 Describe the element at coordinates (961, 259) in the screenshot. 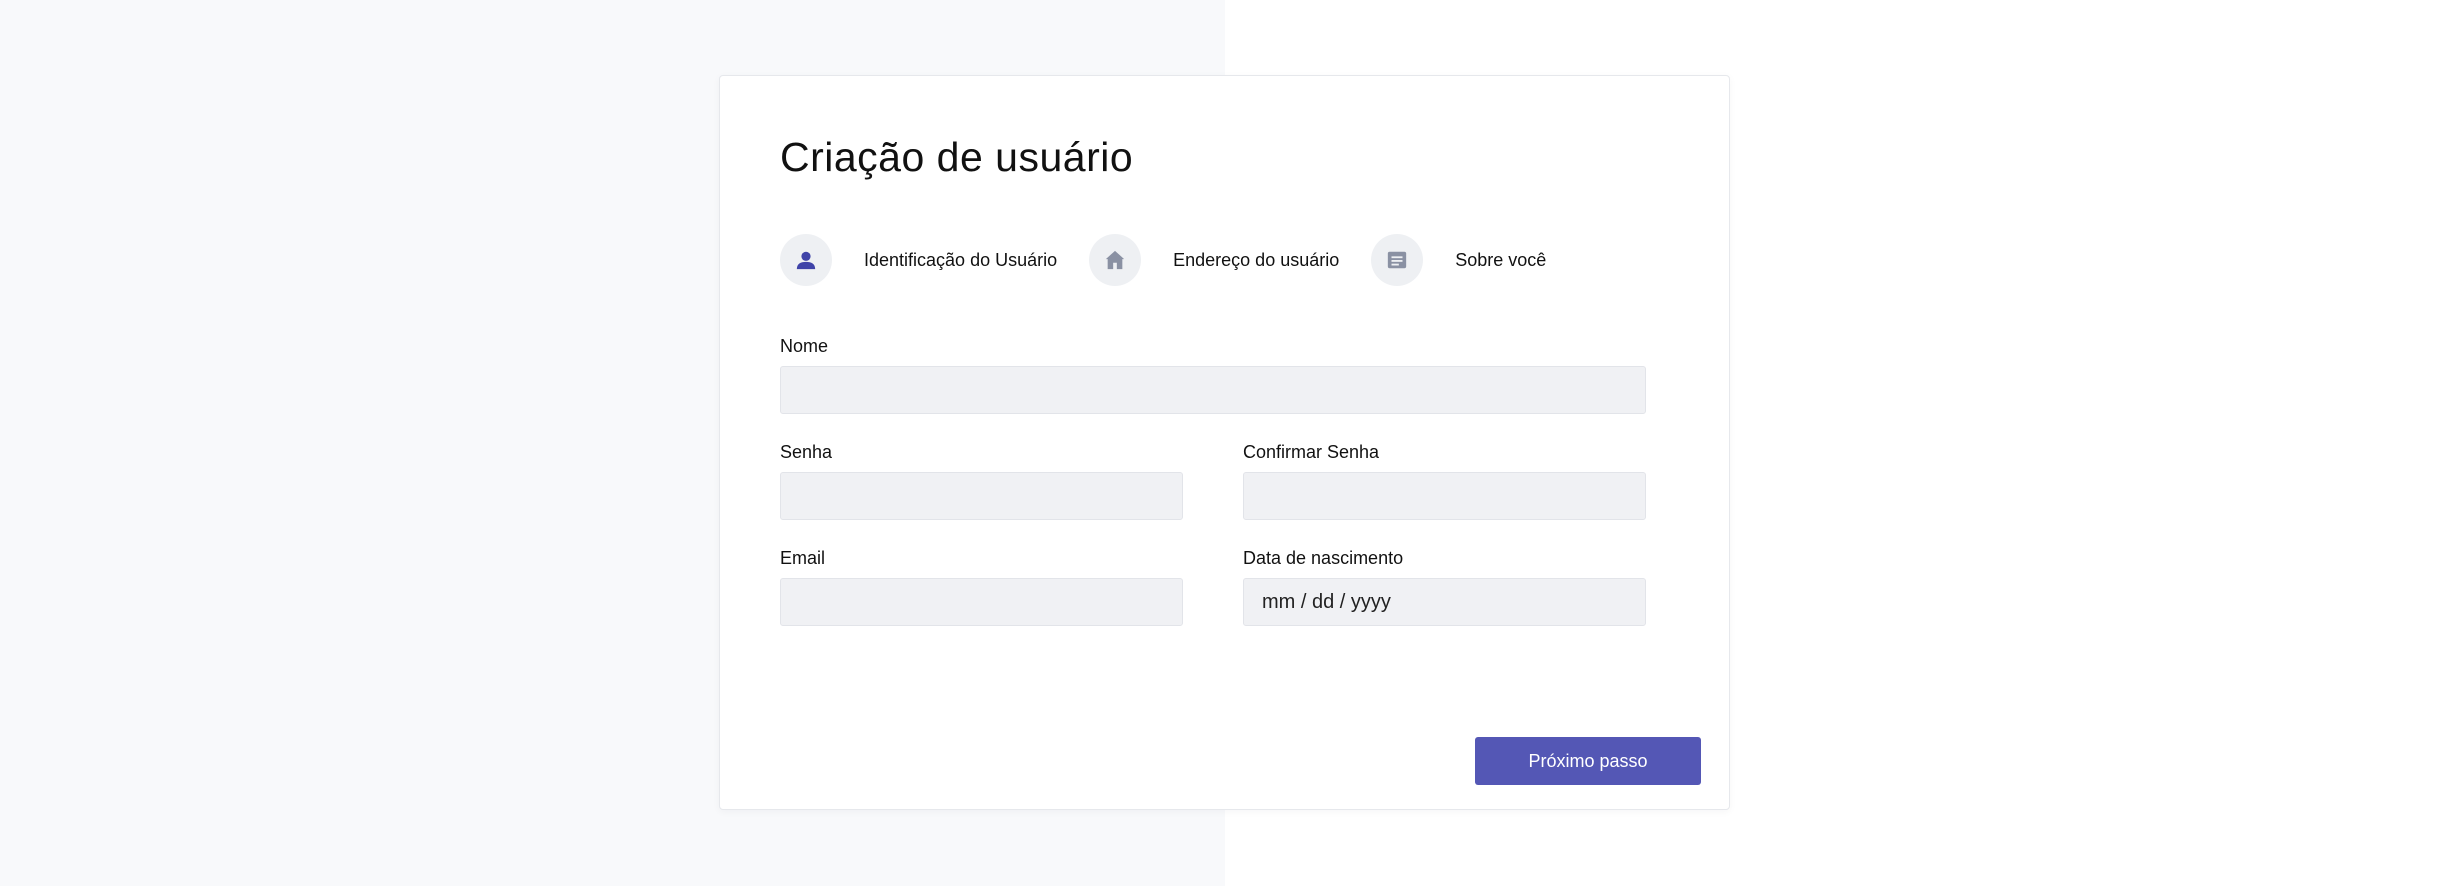

I see `step-label: Identificação do Usuário` at that location.